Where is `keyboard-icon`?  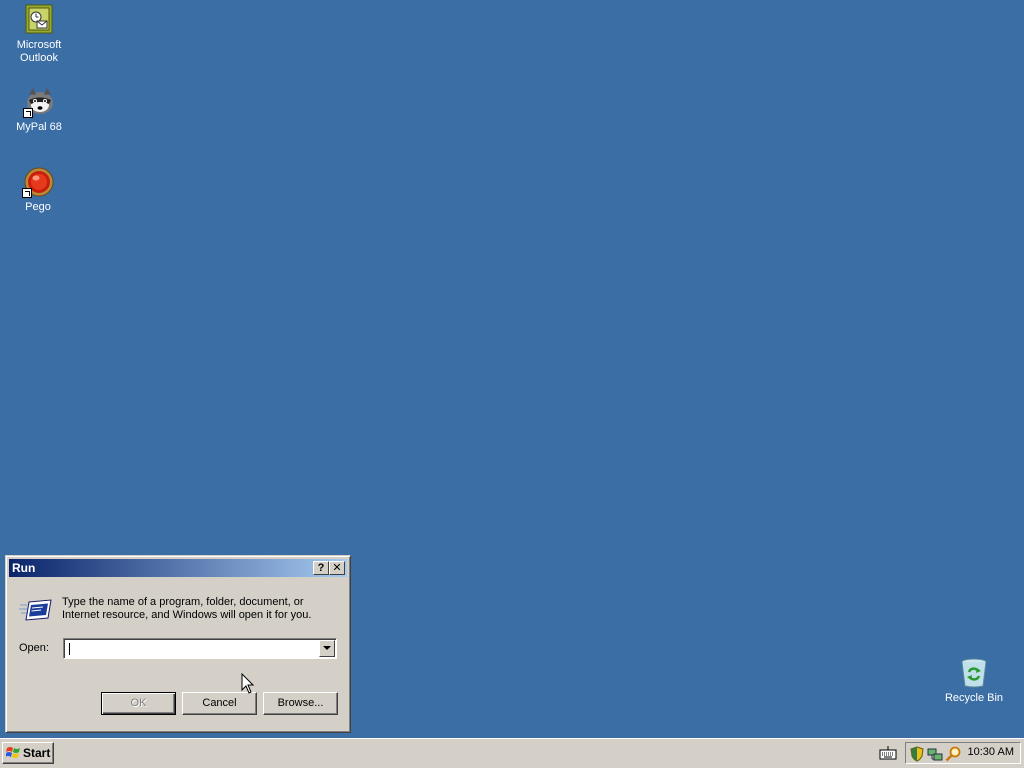 keyboard-icon is located at coordinates (888, 753).